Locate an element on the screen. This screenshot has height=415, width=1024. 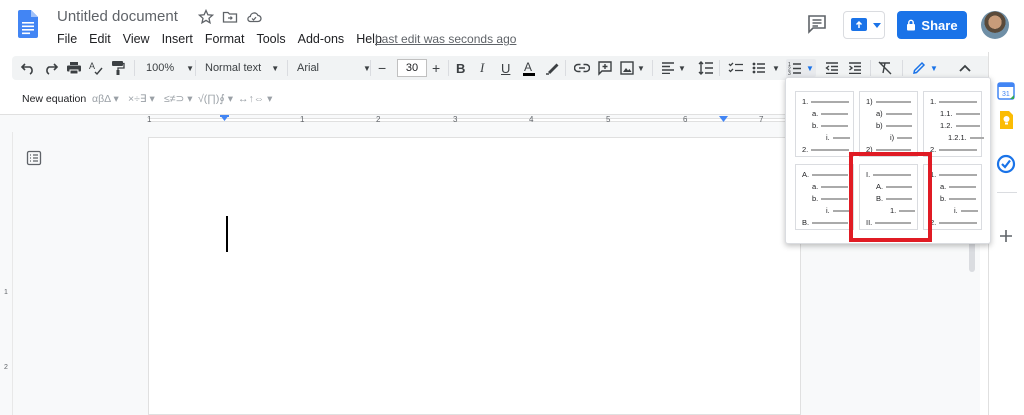
increase-indent-icon is located at coordinates (855, 68).